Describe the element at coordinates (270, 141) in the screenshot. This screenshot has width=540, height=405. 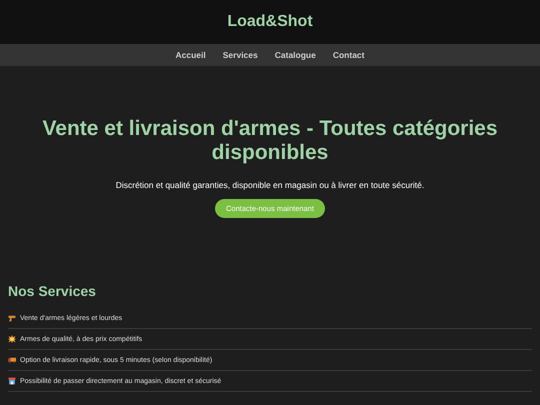
I see `hero-title: Vente et livraison d'armes - Toutes catégories disponibles` at that location.